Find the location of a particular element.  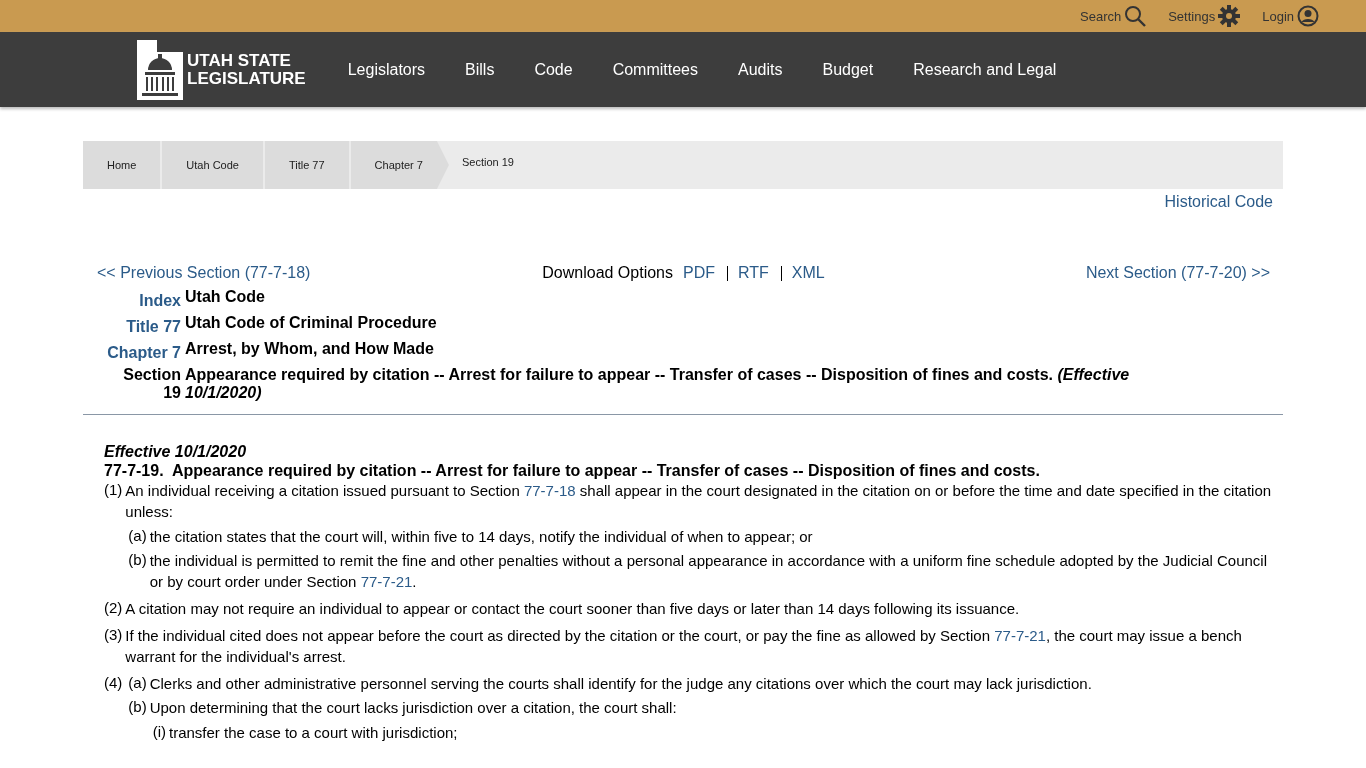

search-link: Search is located at coordinates (1113, 16).